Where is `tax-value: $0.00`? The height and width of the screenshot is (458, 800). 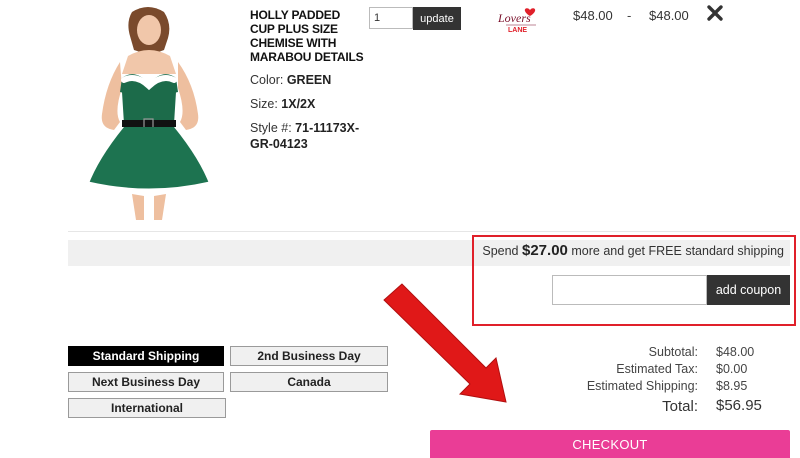 tax-value: $0.00 is located at coordinates (732, 369).